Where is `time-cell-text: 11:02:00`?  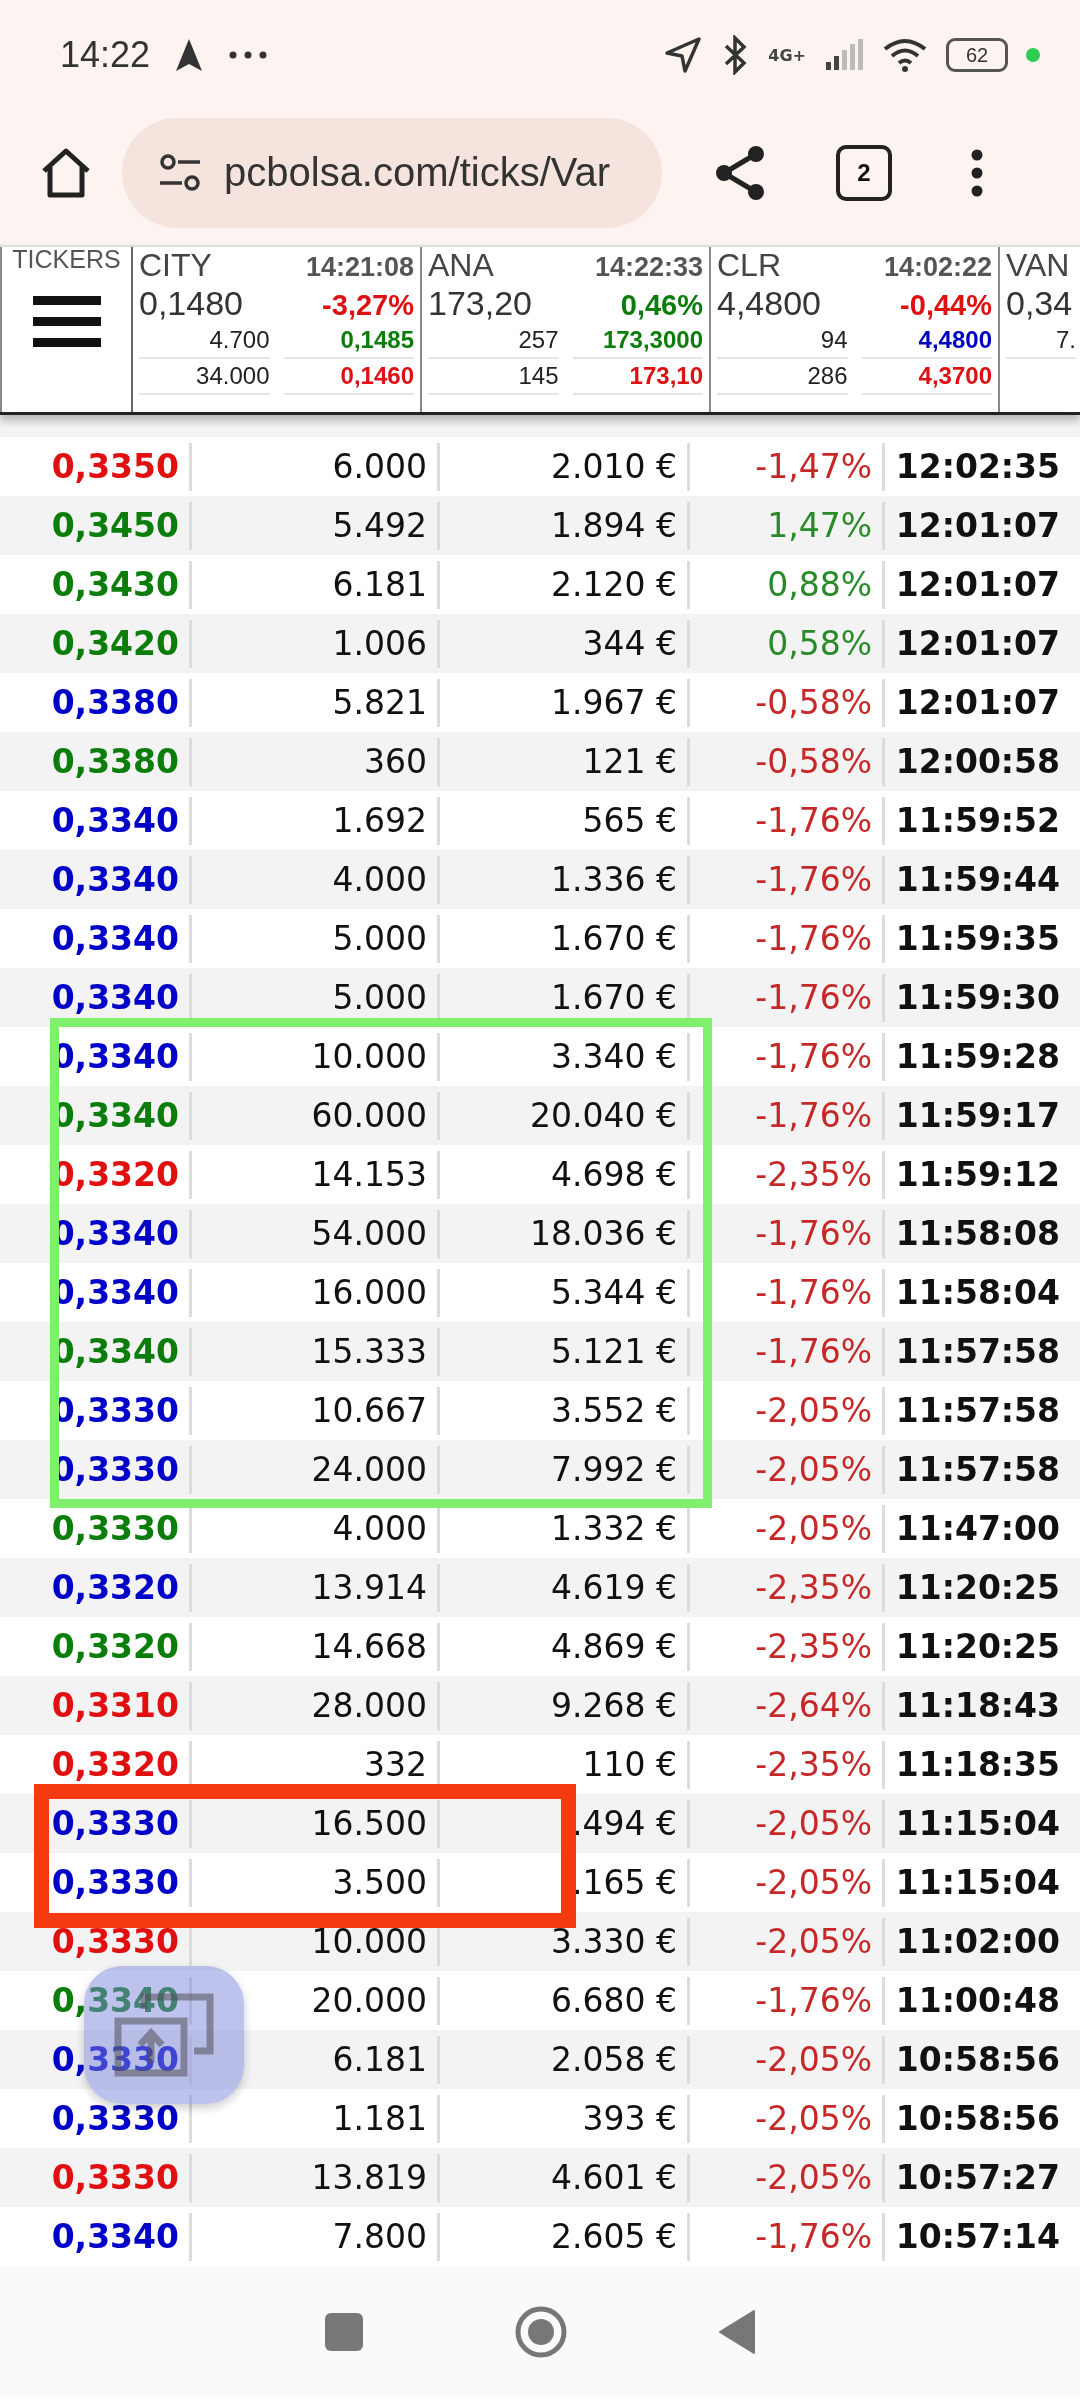 time-cell-text: 11:02:00 is located at coordinates (977, 1941).